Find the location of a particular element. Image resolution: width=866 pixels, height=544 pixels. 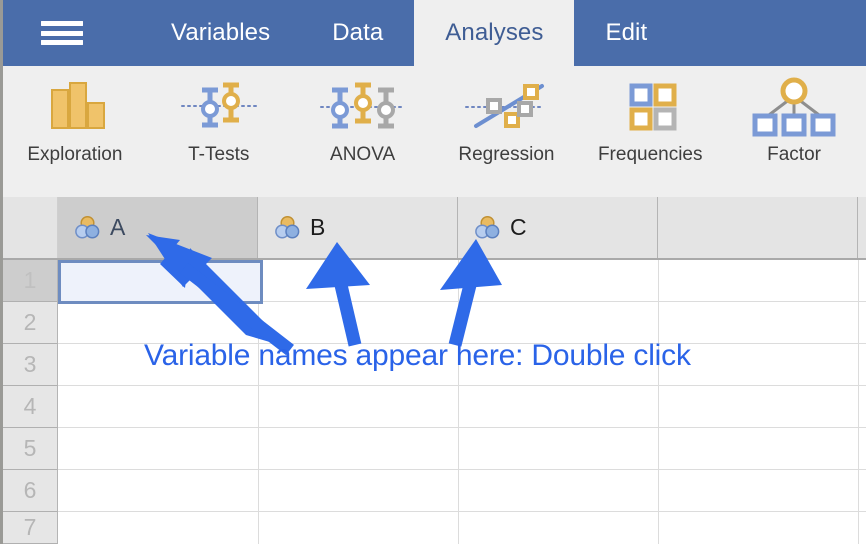

row-header-2: 2 is located at coordinates (30, 323).